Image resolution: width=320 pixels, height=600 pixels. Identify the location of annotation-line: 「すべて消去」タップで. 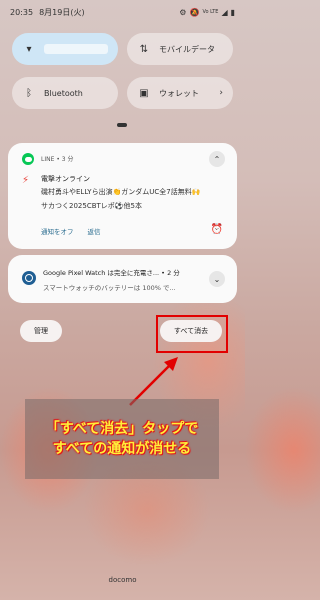
(122, 429).